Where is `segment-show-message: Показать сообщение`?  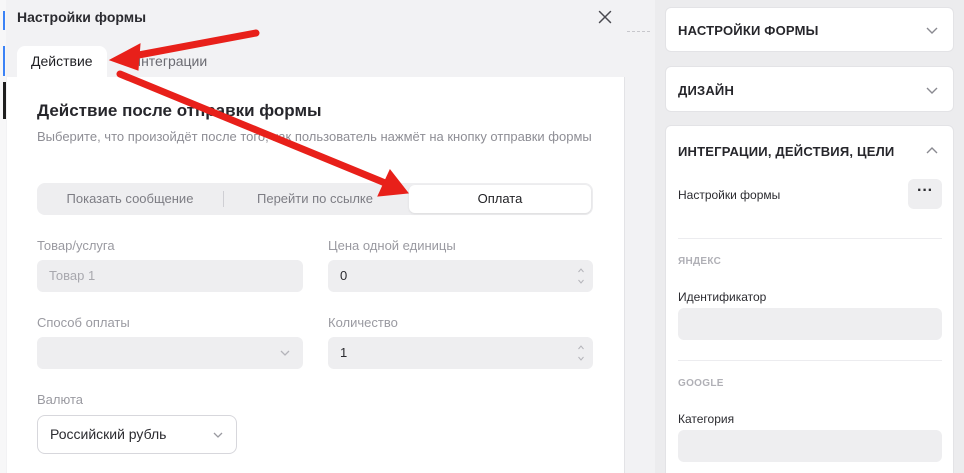 segment-show-message: Показать сообщение is located at coordinates (130, 199).